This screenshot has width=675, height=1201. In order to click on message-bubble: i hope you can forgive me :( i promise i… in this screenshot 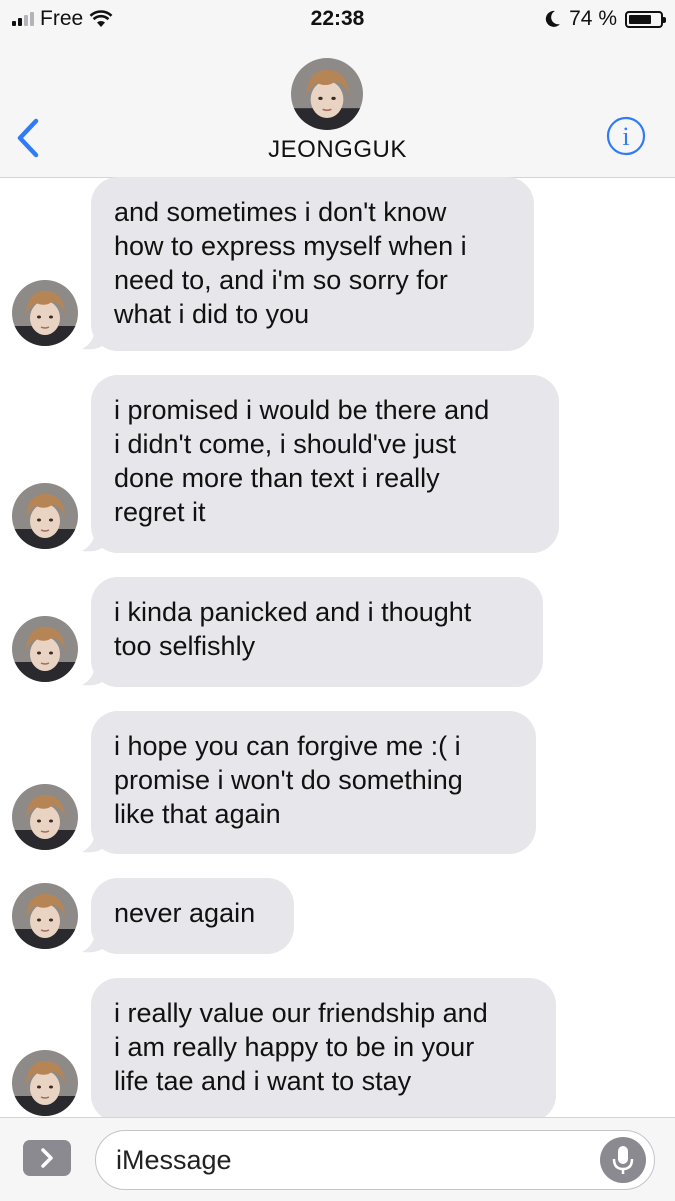, I will do `click(313, 782)`.